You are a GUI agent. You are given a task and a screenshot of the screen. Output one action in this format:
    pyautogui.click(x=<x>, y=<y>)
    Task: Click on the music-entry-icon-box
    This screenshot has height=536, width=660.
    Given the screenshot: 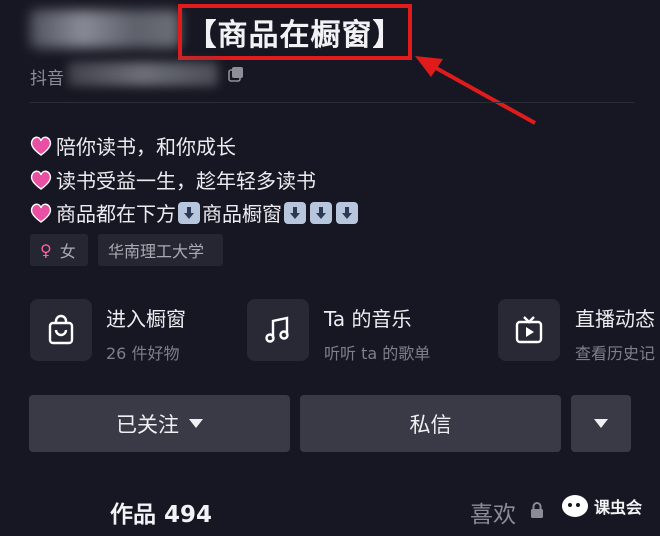 What is the action you would take?
    pyautogui.click(x=278, y=330)
    